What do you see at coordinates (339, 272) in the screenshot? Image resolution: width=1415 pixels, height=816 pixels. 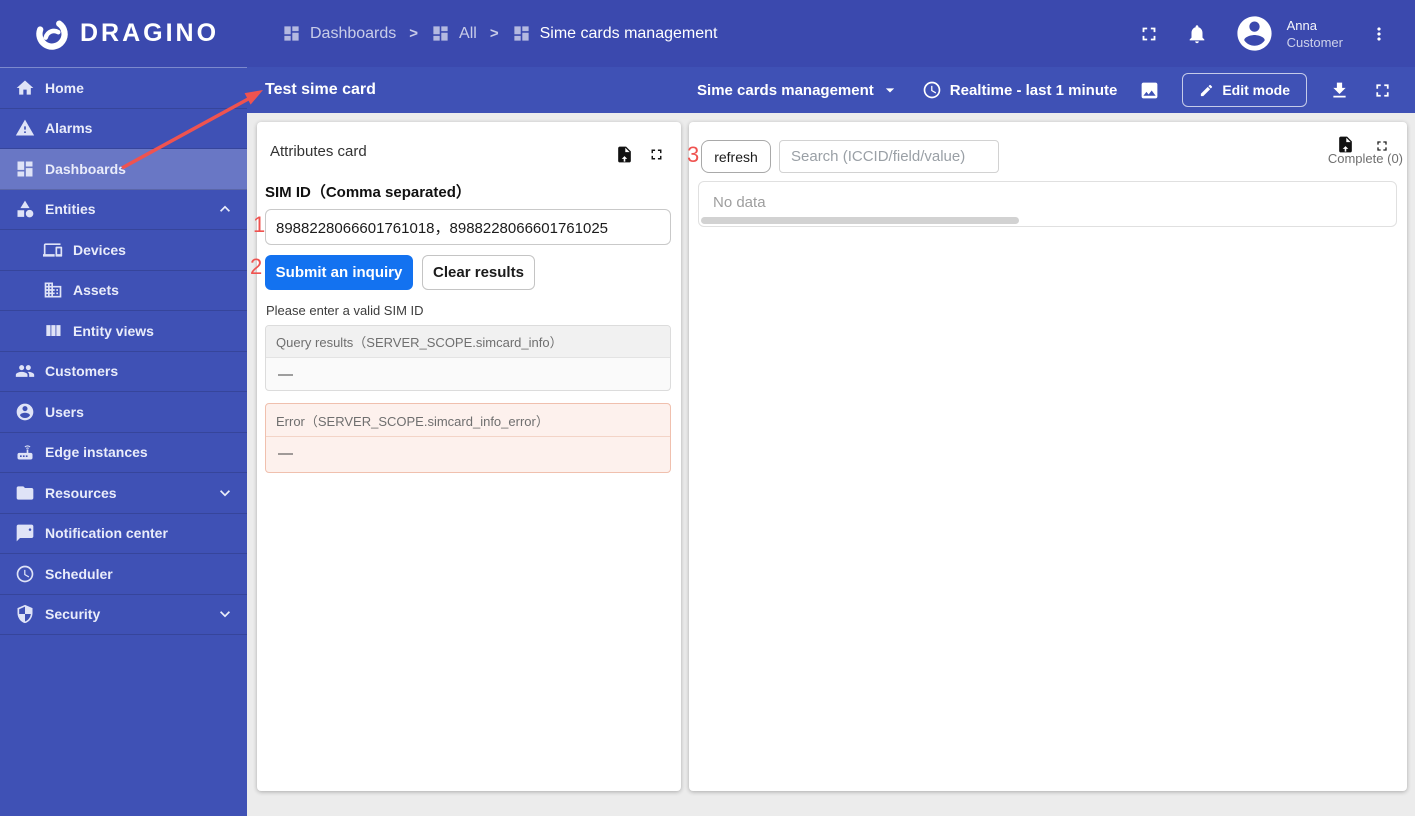 I see `submit-inquiry-button: Submit an inquiry` at bounding box center [339, 272].